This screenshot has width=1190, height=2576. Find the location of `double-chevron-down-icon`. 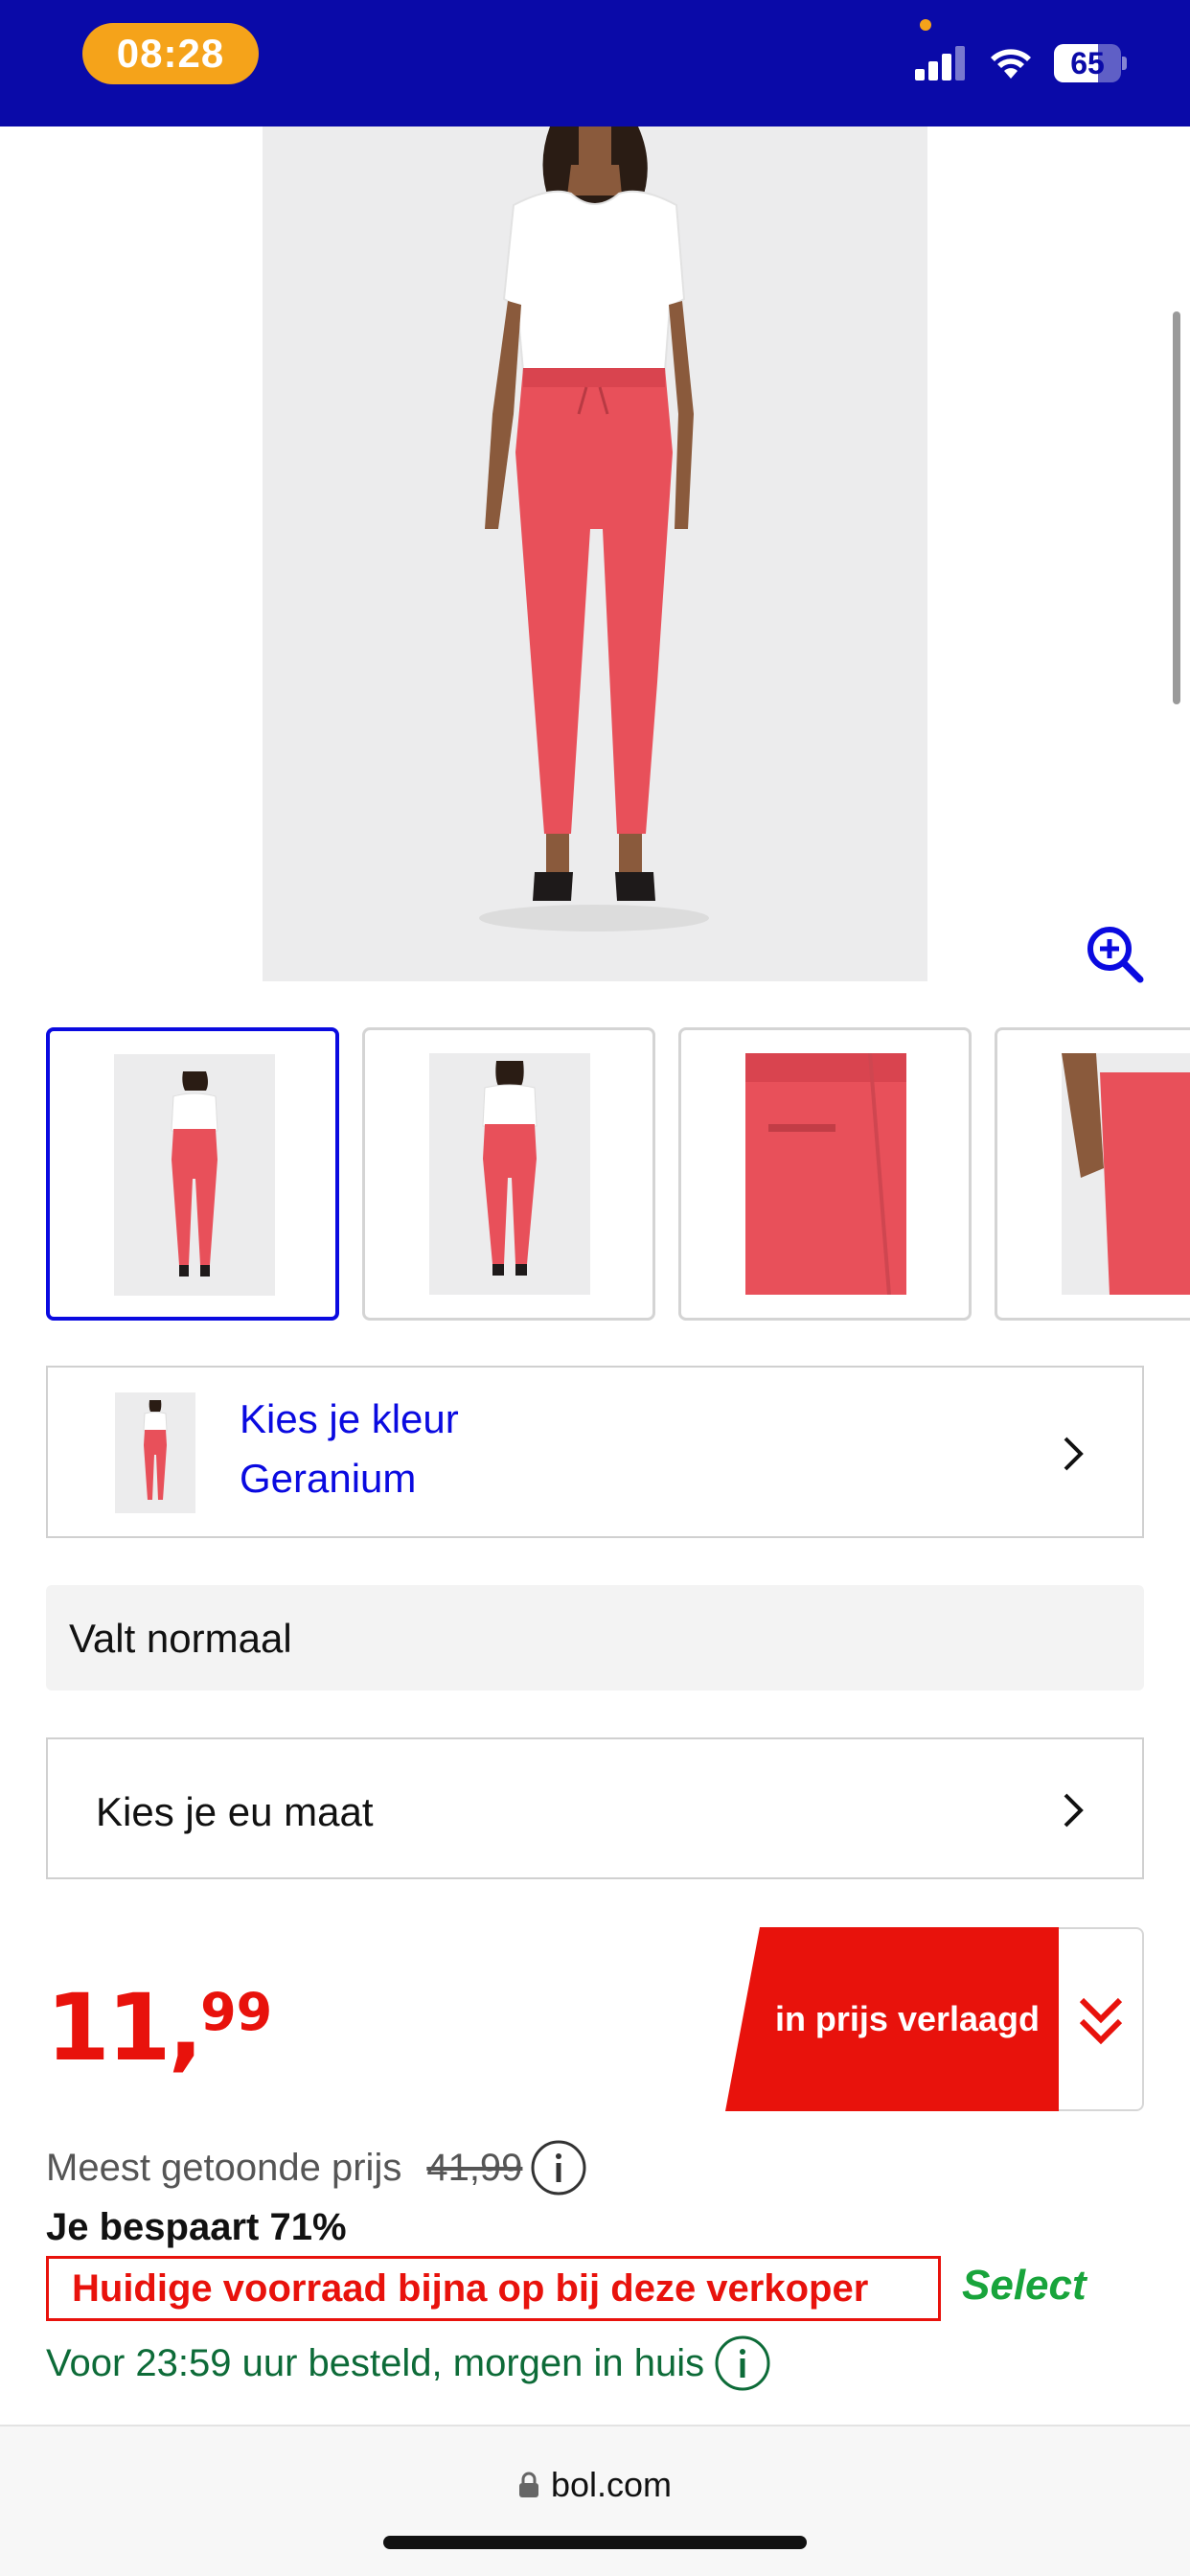

double-chevron-down-icon is located at coordinates (1101, 2021).